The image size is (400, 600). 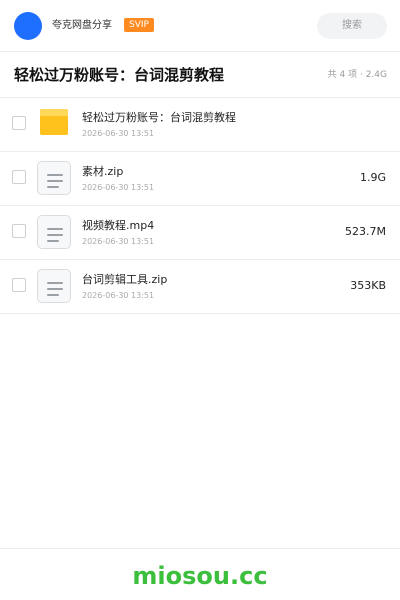 What do you see at coordinates (54, 124) in the screenshot?
I see `folder-icon` at bounding box center [54, 124].